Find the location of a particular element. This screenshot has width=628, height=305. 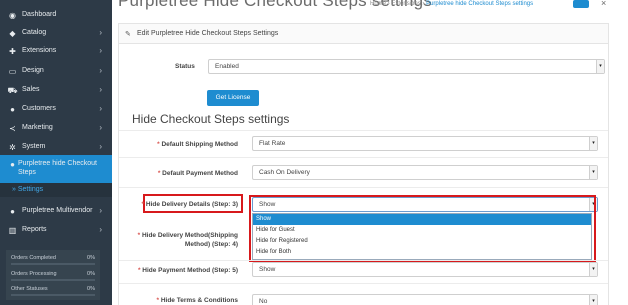

breadcrumb-extensions: Extensions is located at coordinates (405, 4).